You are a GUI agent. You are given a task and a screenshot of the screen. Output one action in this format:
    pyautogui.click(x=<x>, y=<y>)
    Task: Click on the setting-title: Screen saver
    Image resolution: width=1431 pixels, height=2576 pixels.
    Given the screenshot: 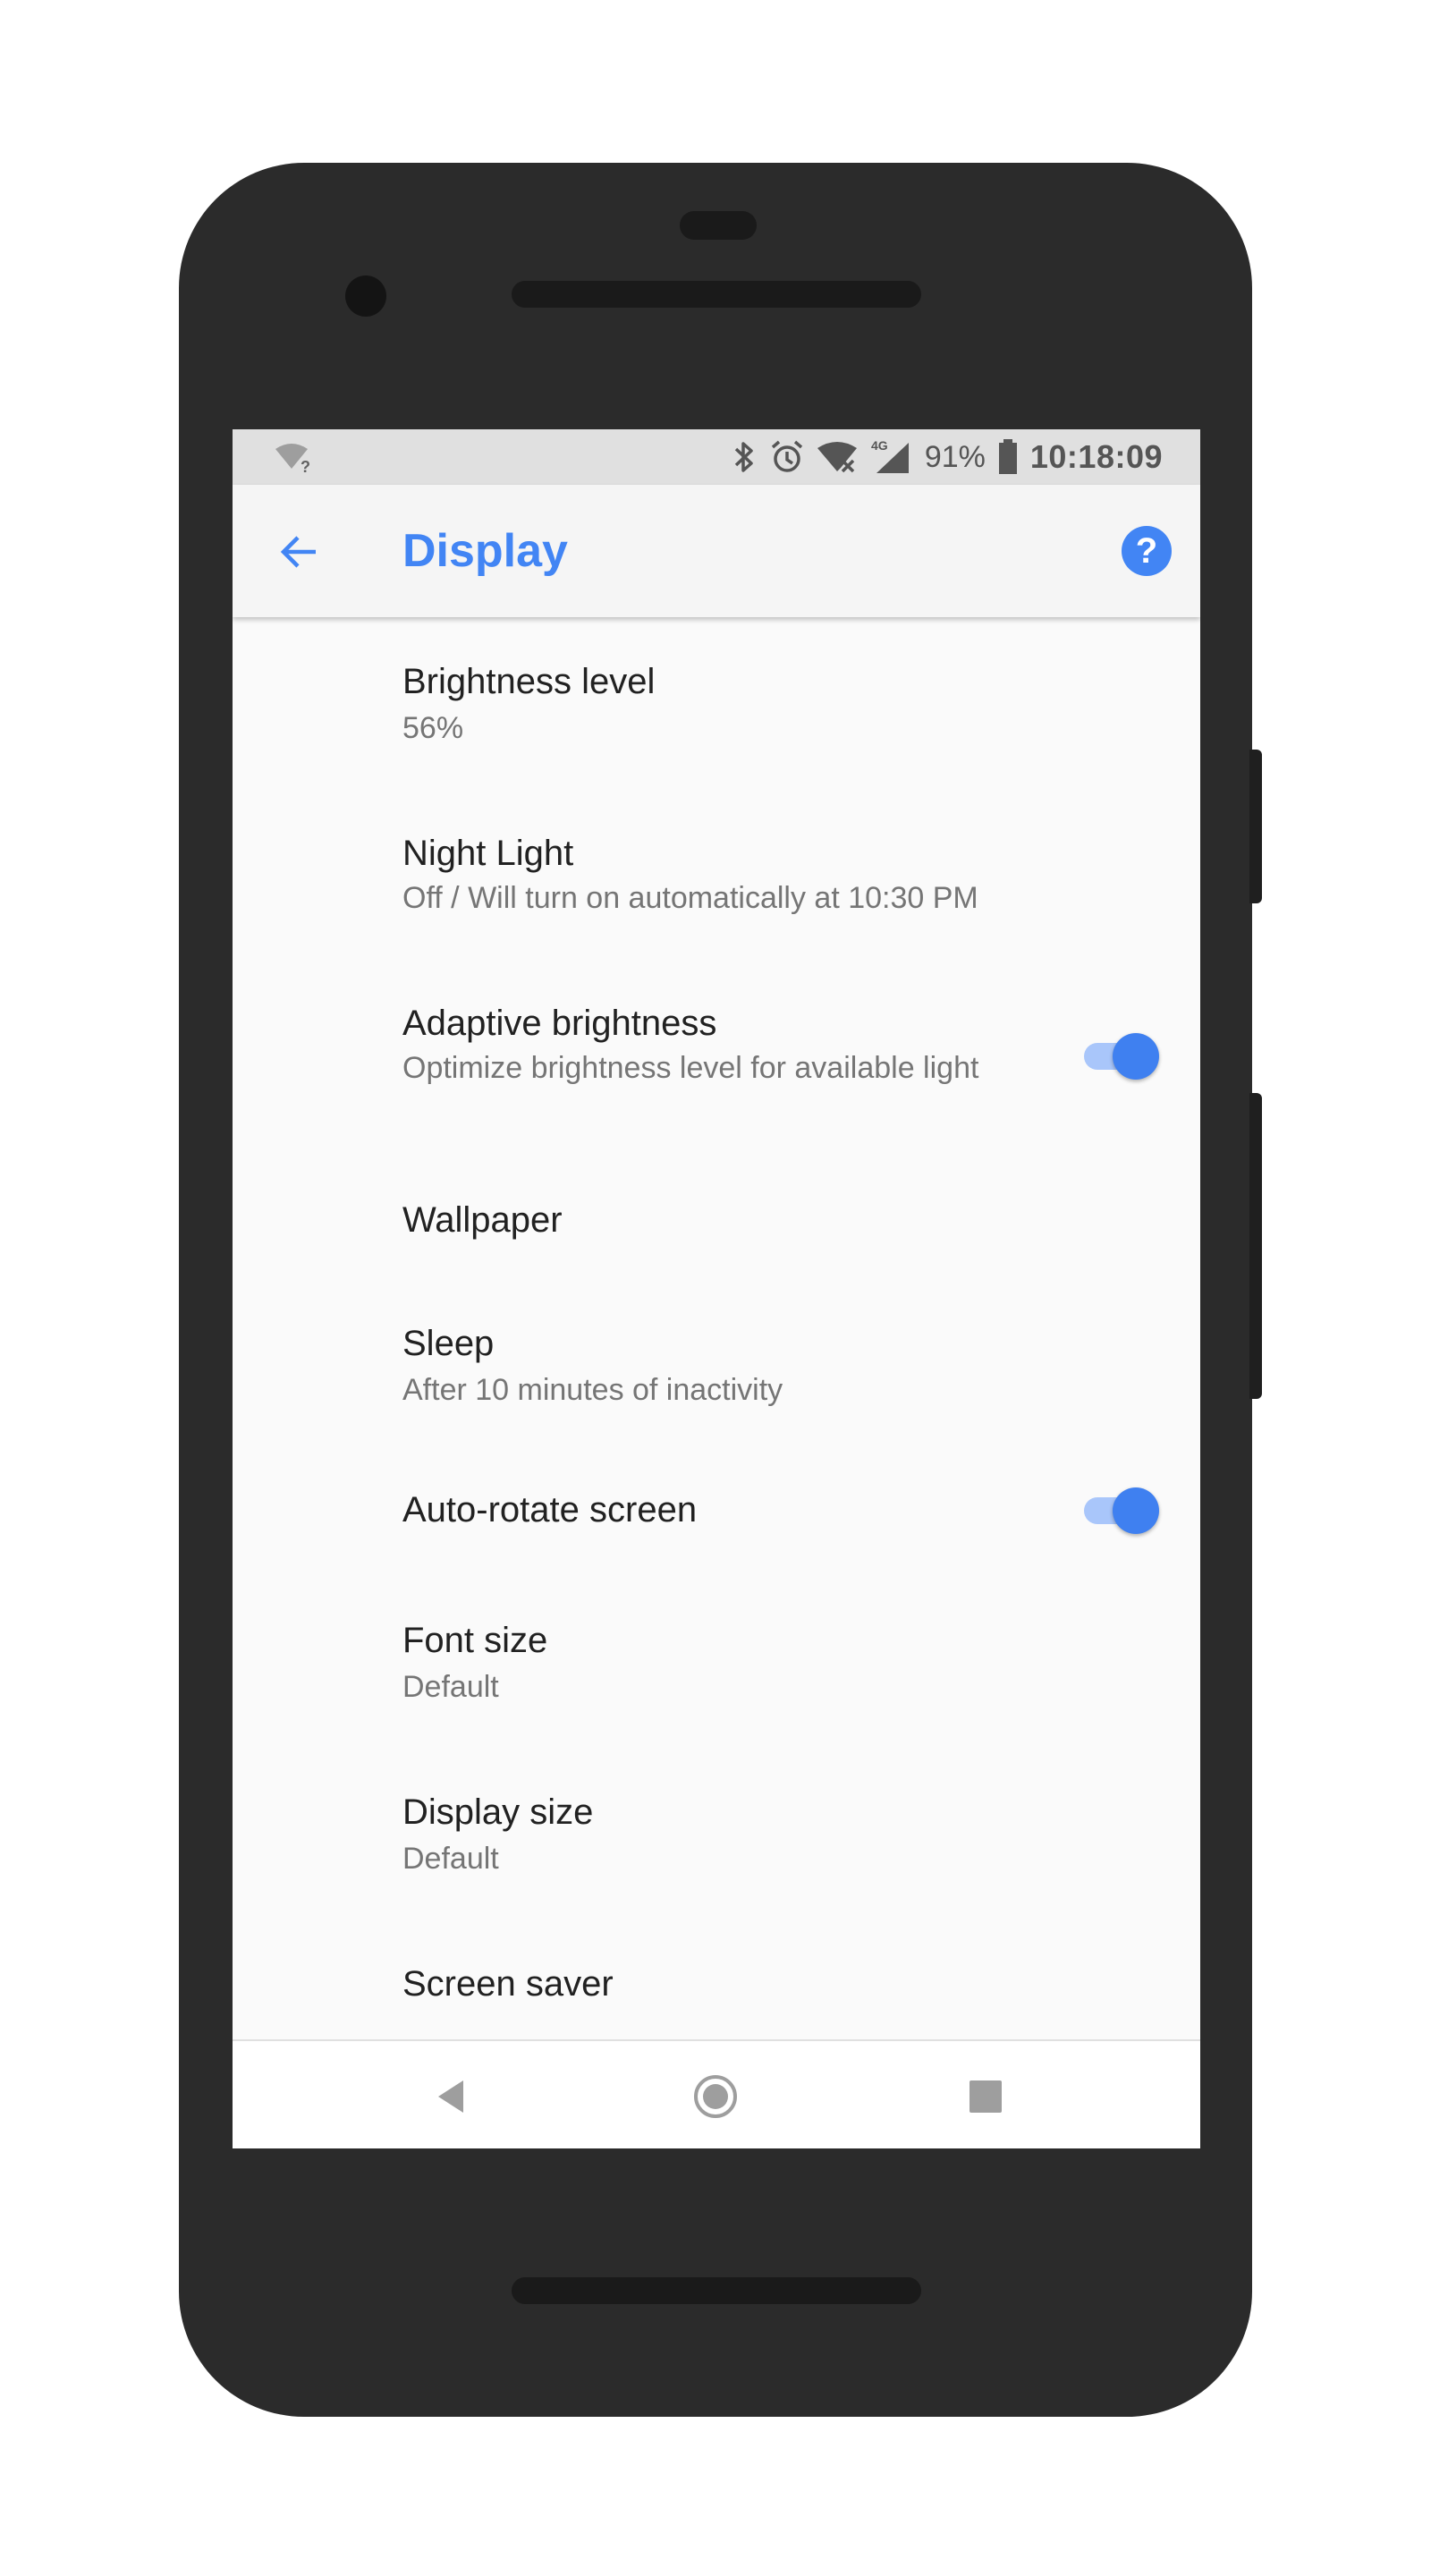 What is the action you would take?
    pyautogui.click(x=508, y=1984)
    